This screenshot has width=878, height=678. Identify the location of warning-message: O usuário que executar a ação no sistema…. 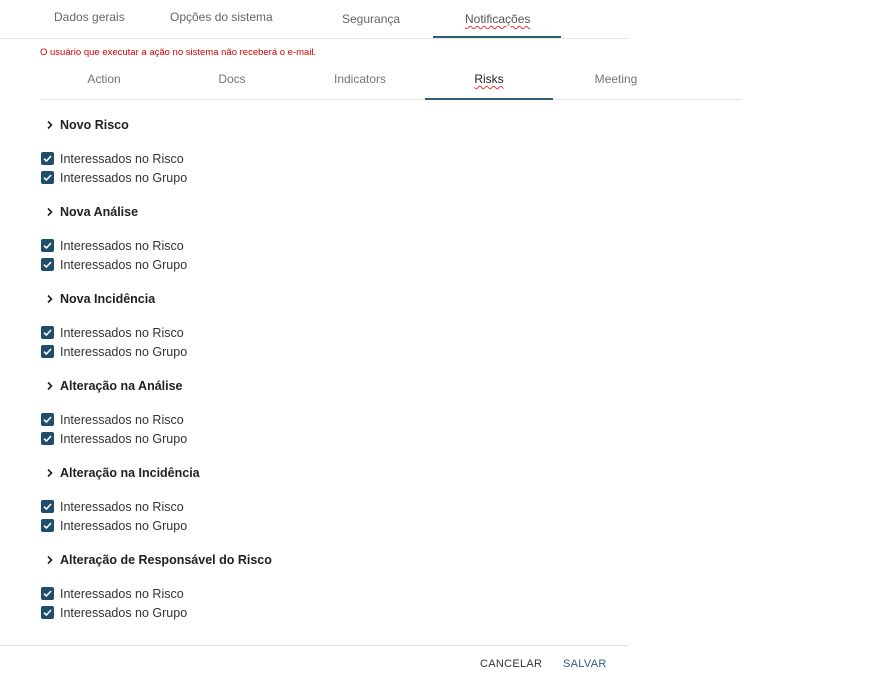
(178, 52).